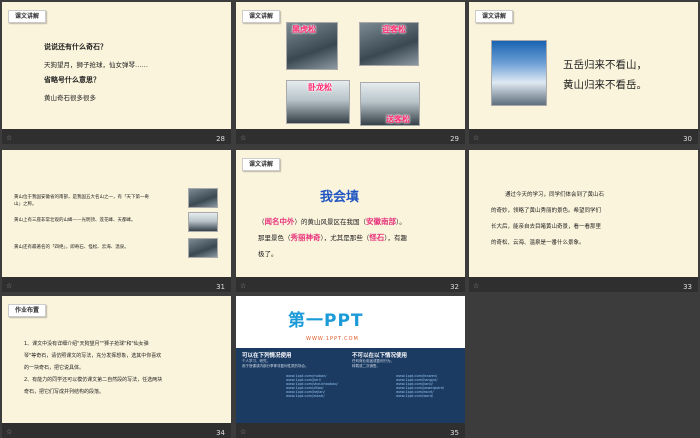 The height and width of the screenshot is (438, 700). Describe the element at coordinates (25, 204) in the screenshot. I see `paragraph-1b: 山」之称。` at that location.